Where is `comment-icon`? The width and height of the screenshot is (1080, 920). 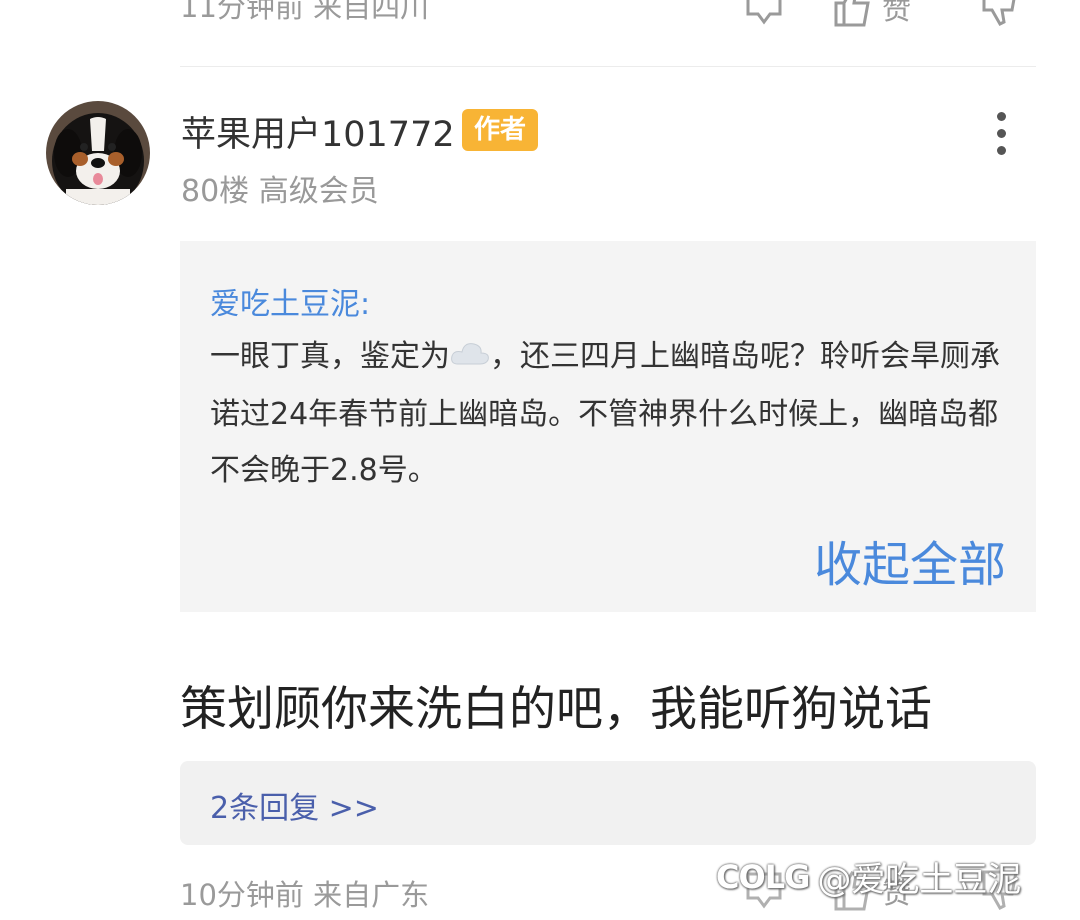 comment-icon is located at coordinates (764, 12).